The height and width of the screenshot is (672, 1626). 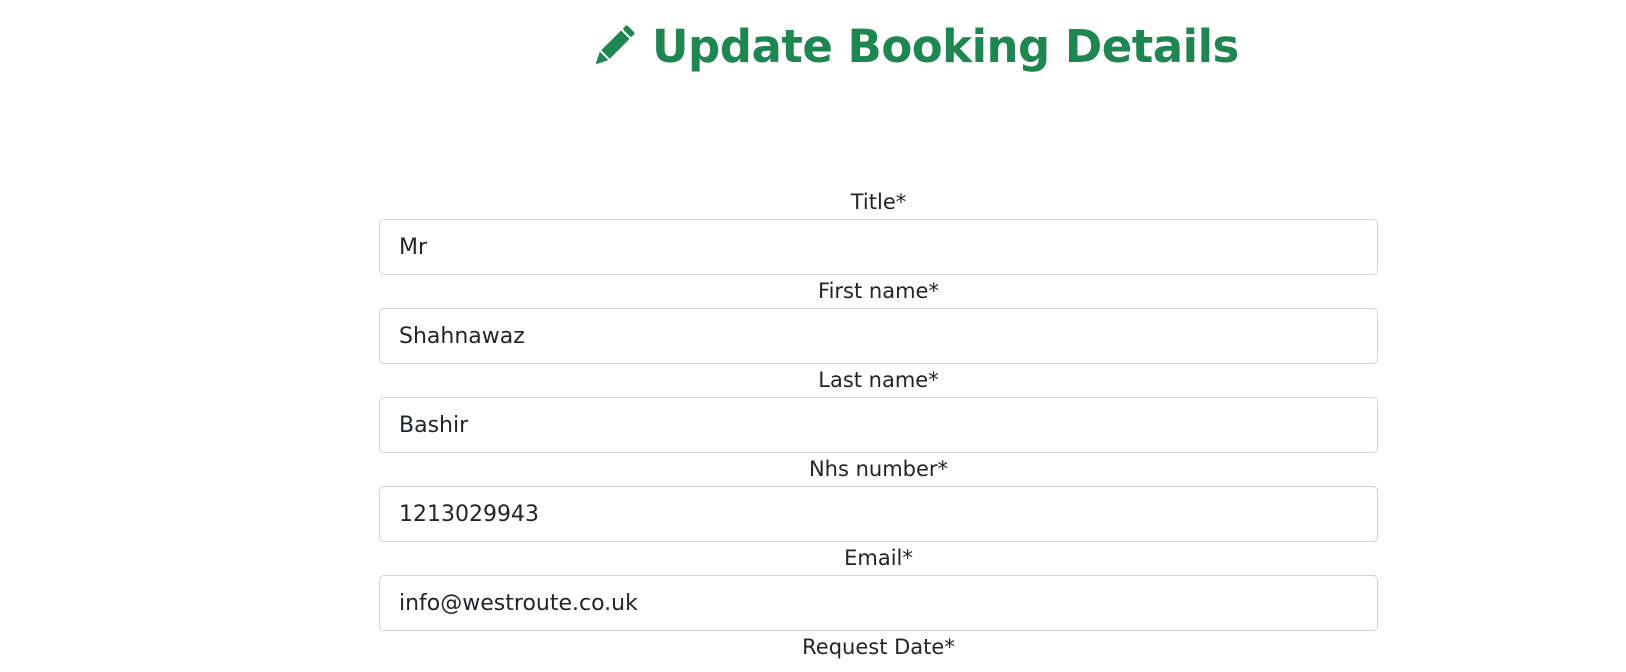 I want to click on pencil-icon, so click(x=614, y=46).